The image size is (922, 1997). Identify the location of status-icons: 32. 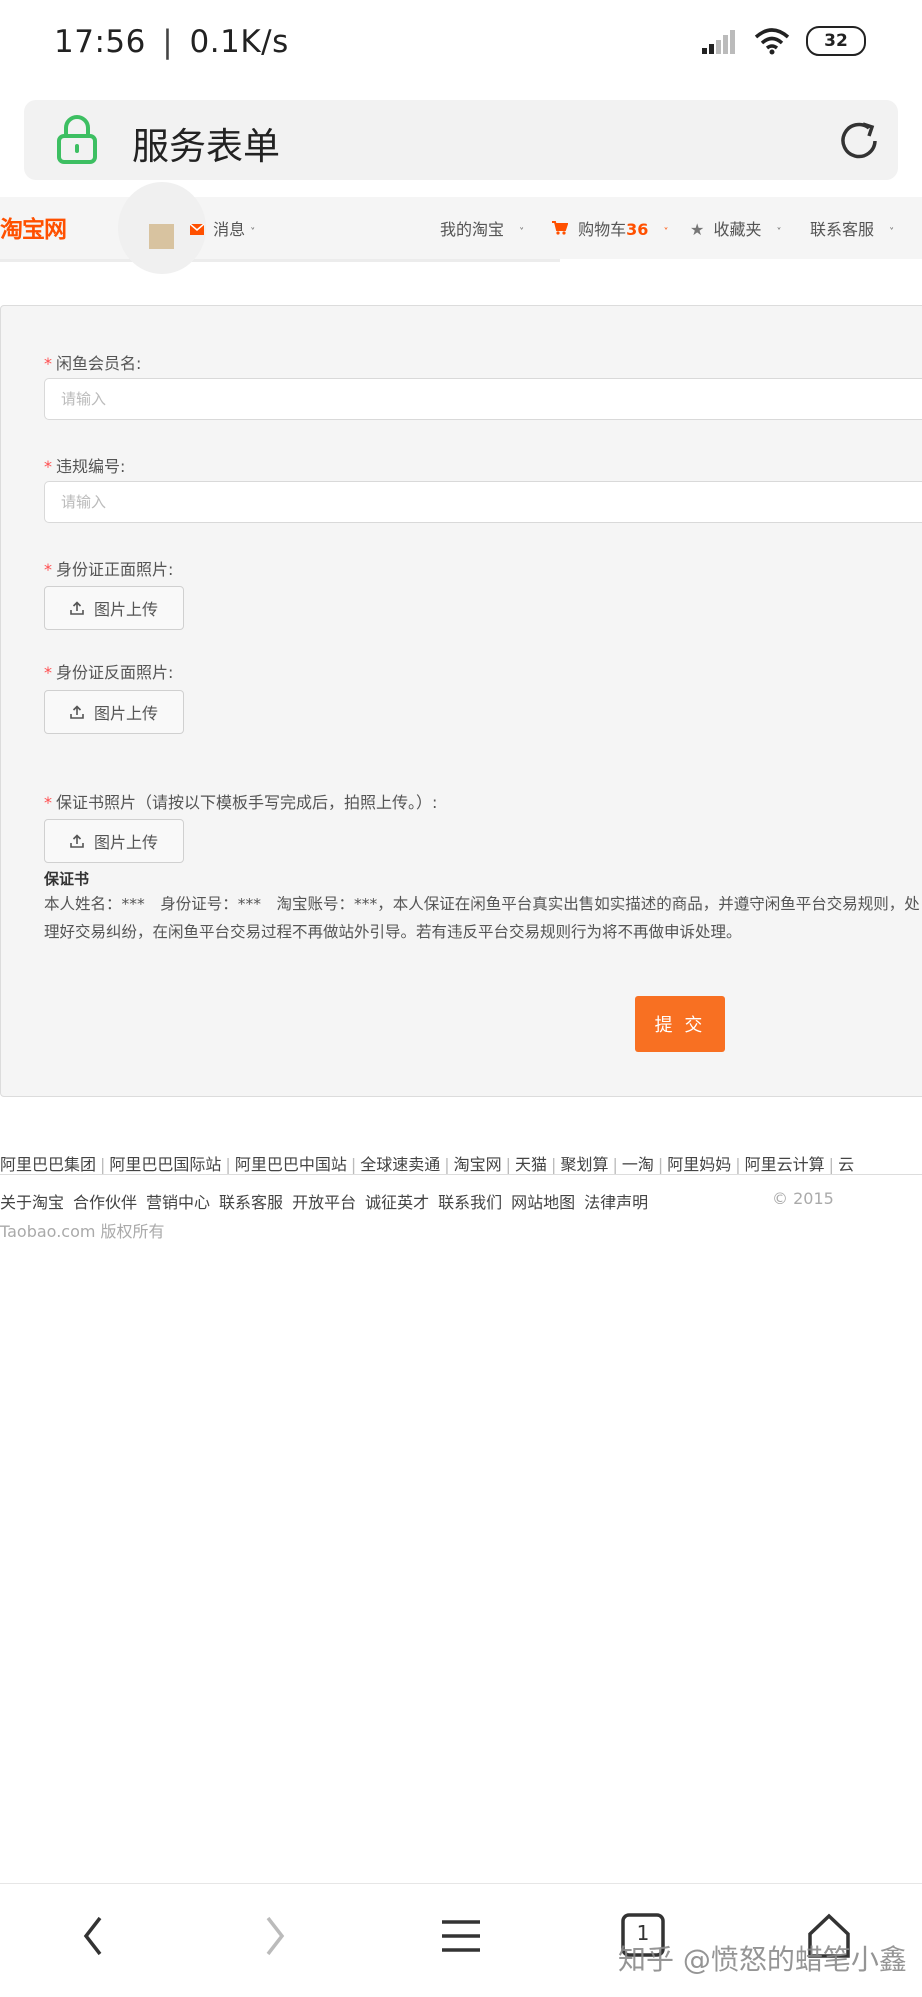
(784, 41).